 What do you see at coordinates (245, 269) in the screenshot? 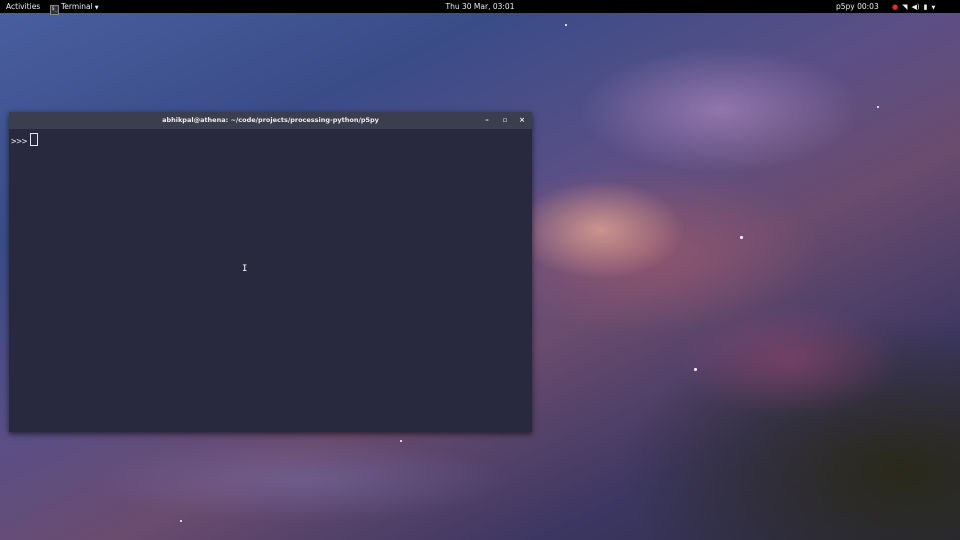
I see `ibeam-cursor-icon: I` at bounding box center [245, 269].